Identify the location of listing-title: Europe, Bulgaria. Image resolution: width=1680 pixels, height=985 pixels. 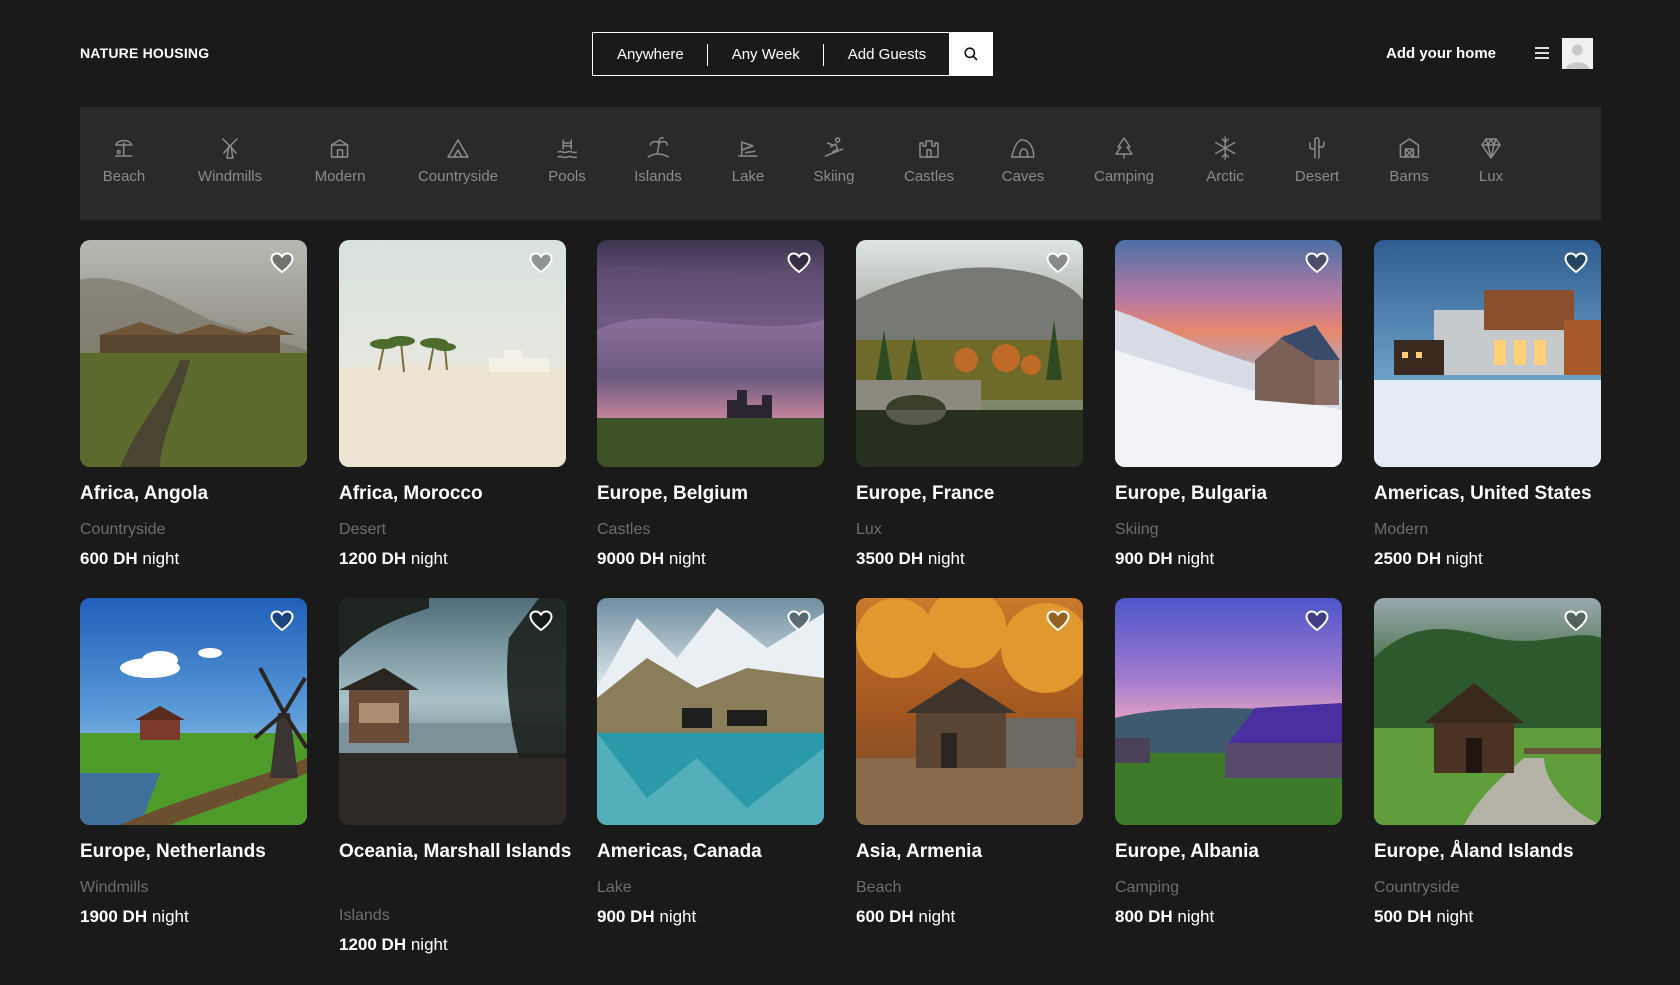
(1235, 494).